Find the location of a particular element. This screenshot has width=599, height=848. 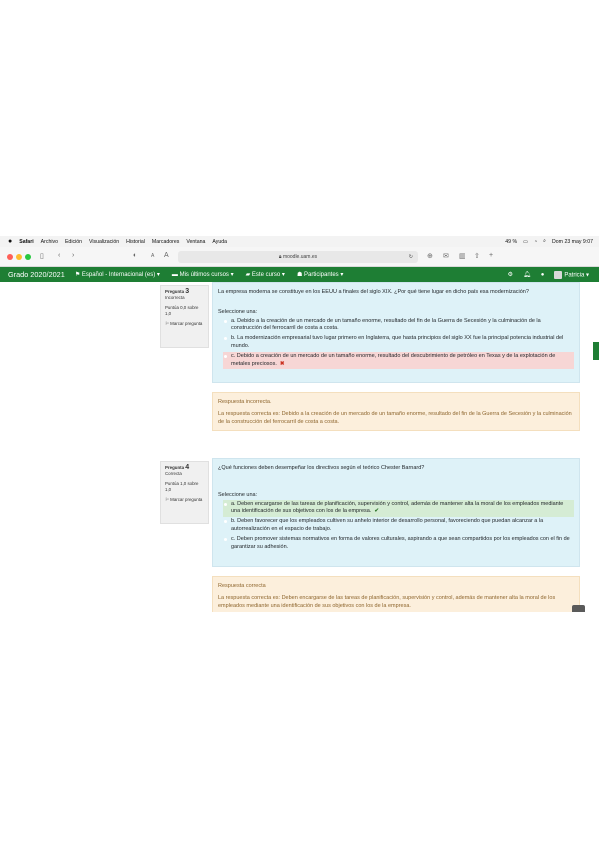

courses-icon: ▬ is located at coordinates (175, 275).